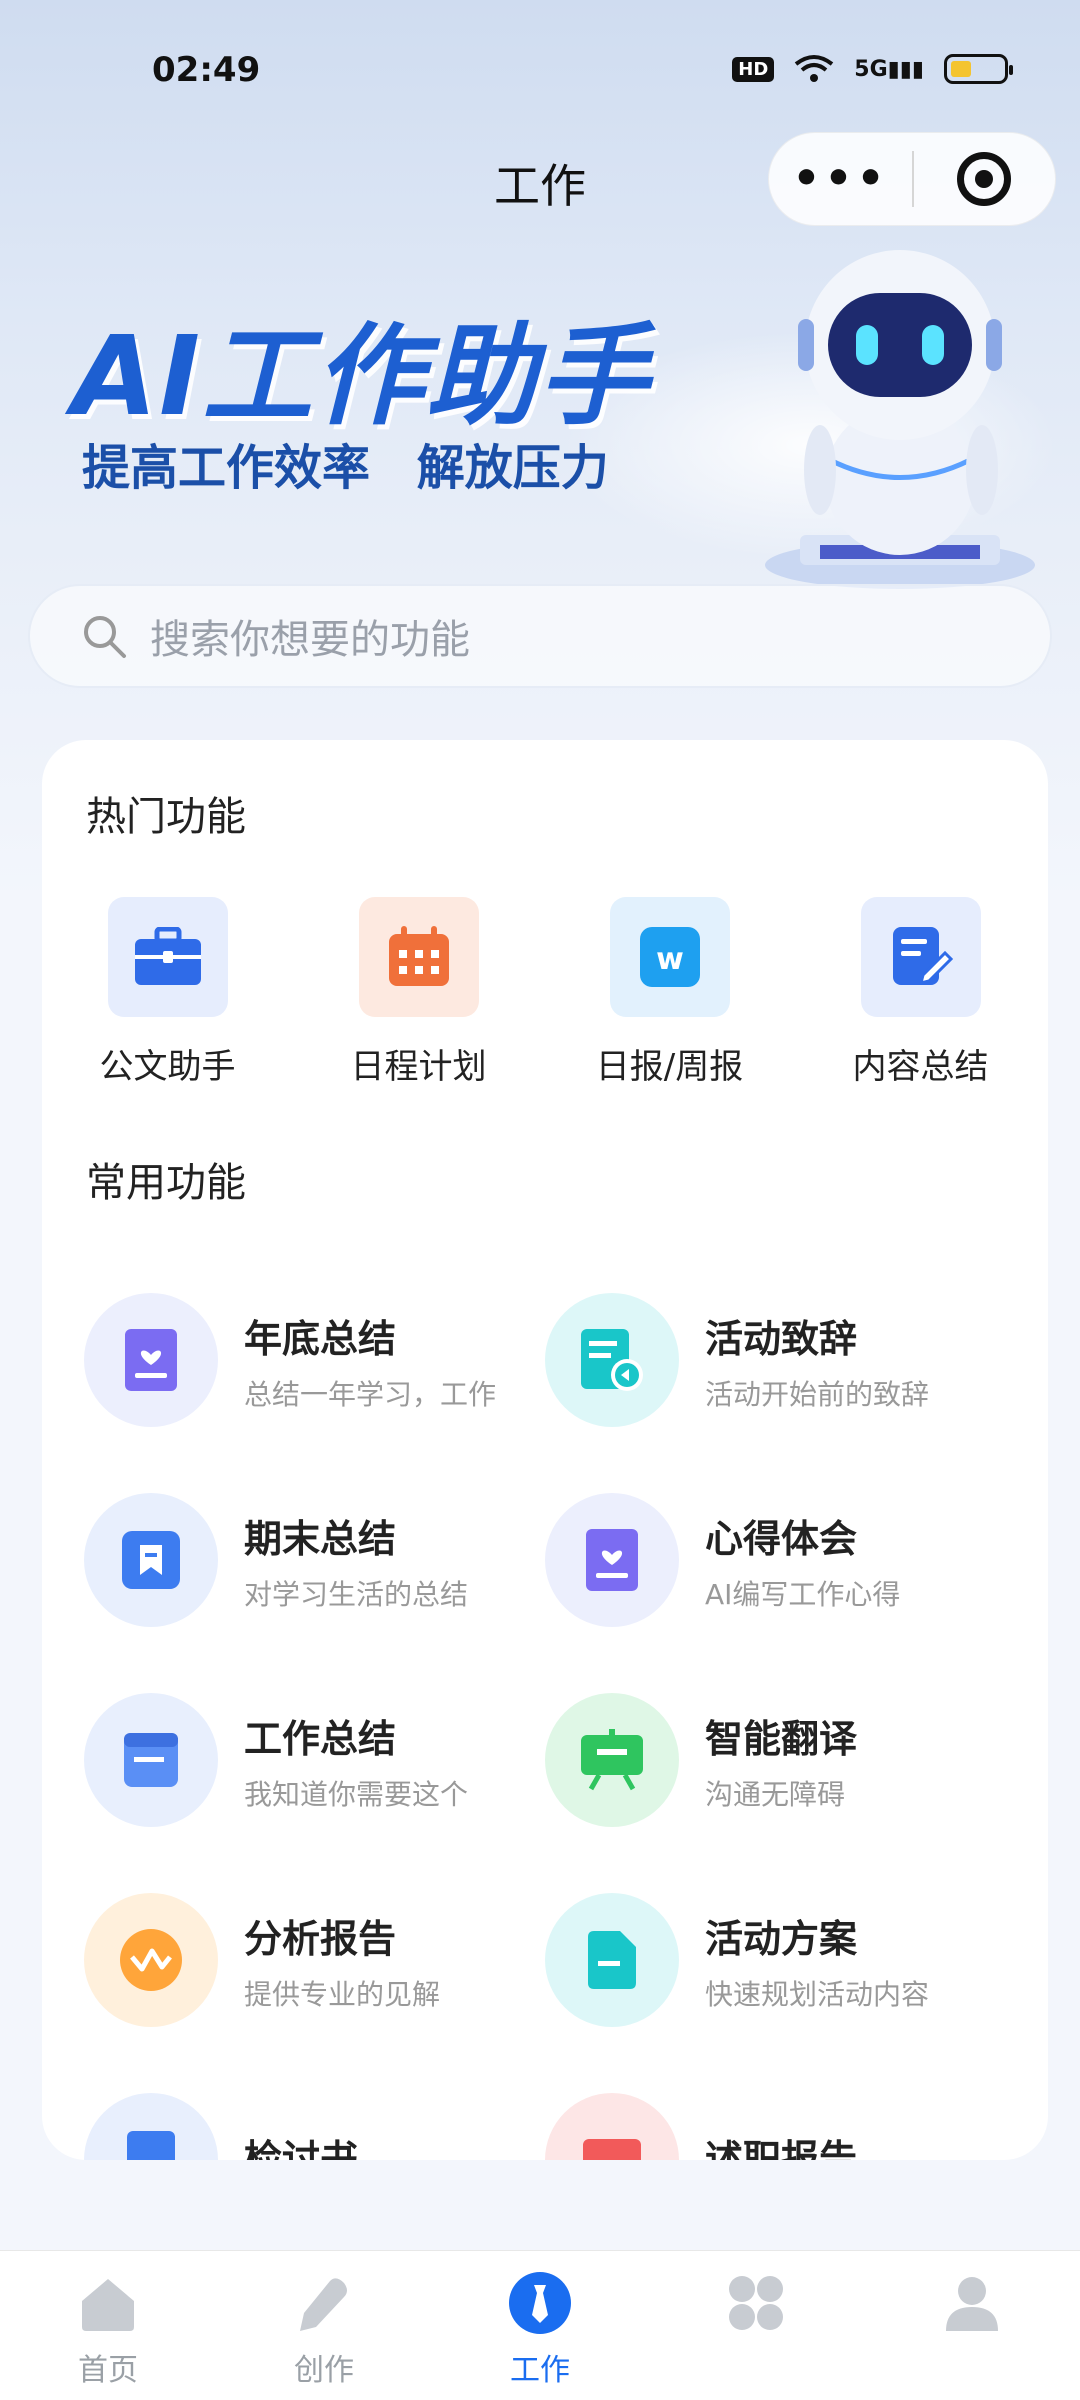 The width and height of the screenshot is (1080, 2400). I want to click on pen-icon, so click(324, 2303).